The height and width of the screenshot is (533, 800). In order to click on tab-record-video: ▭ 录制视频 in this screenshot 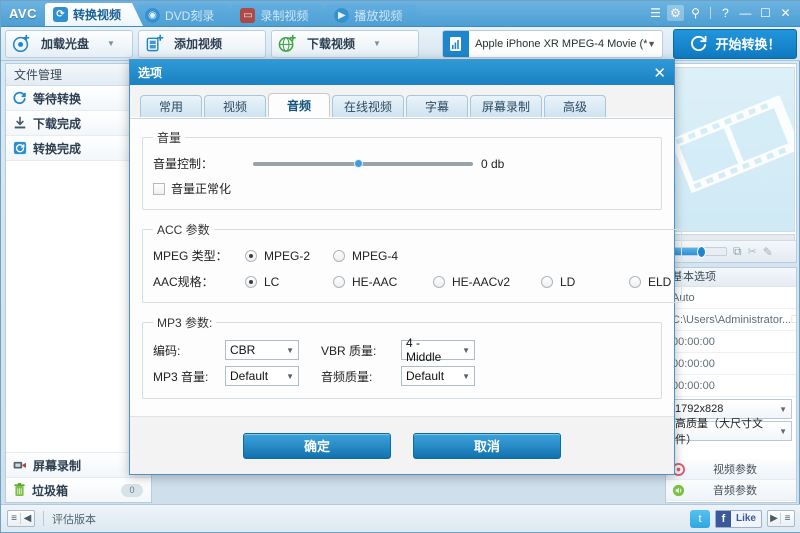, I will do `click(282, 15)`.